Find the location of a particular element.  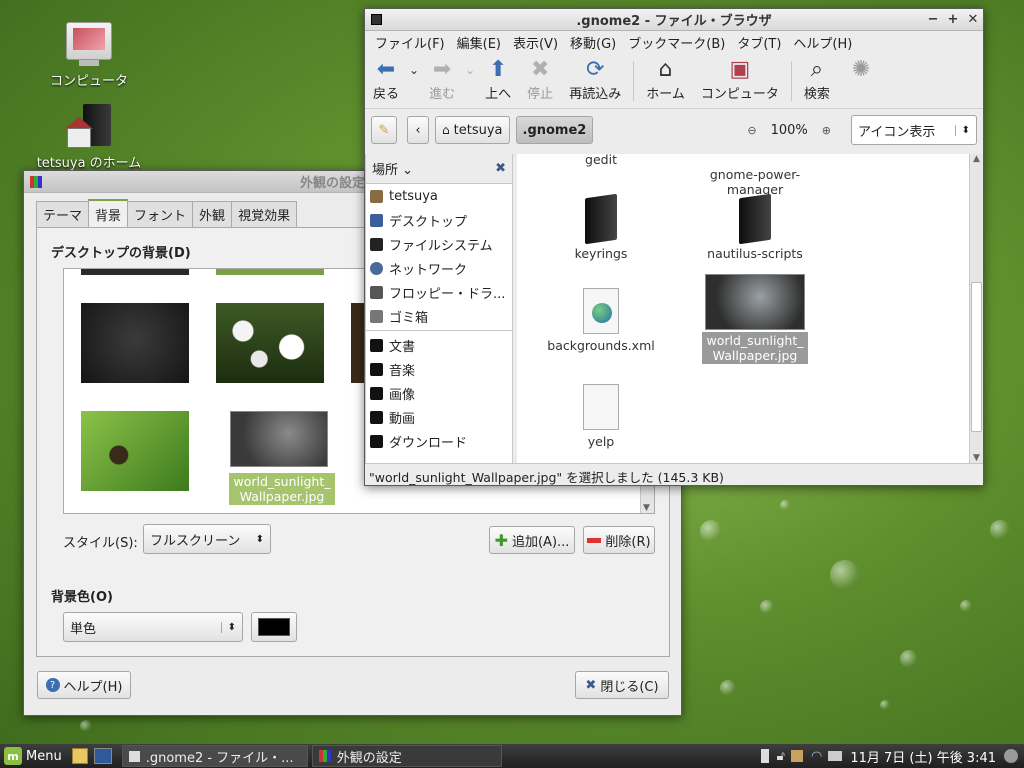

path-crumb-gnome2: .gnome2 is located at coordinates (554, 130).